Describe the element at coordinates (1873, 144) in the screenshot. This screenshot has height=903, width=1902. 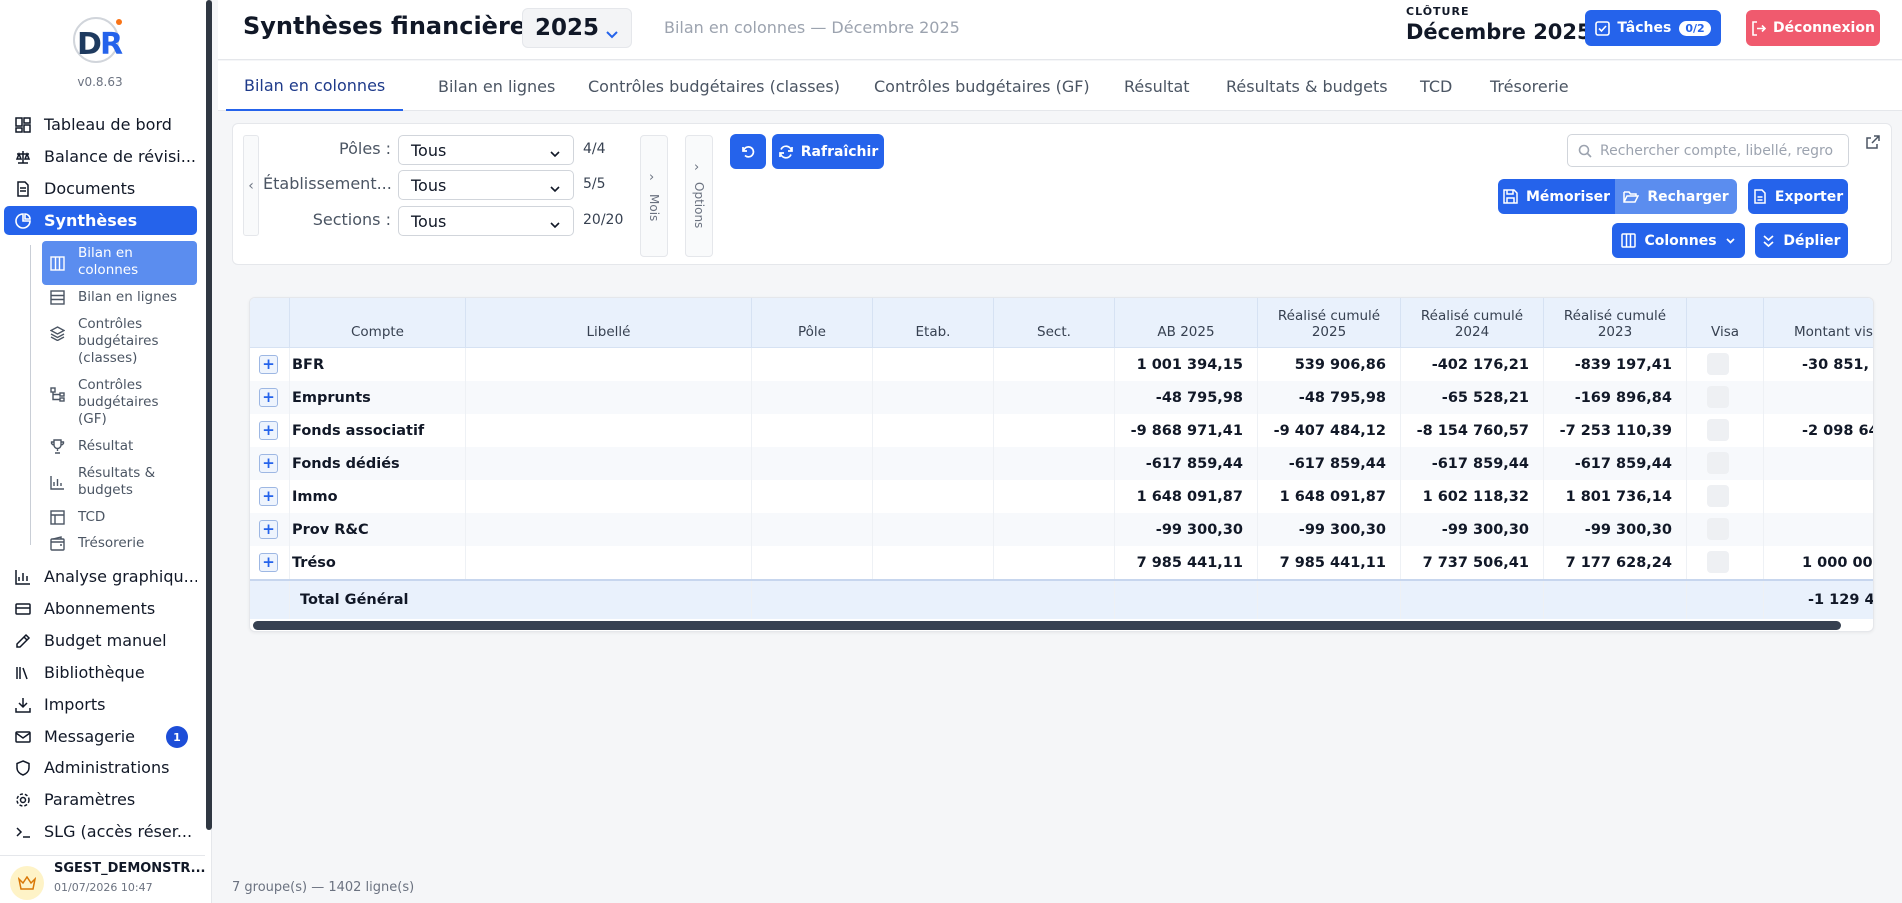
I see `external-link-icon` at that location.